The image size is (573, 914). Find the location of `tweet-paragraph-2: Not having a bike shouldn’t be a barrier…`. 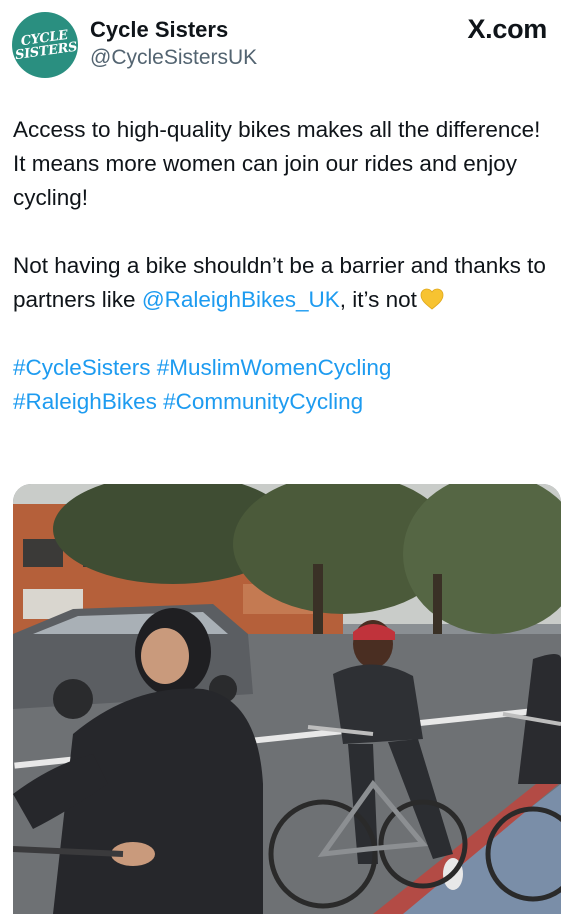

tweet-paragraph-2: Not having a bike shouldn’t be a barrier… is located at coordinates (285, 283).